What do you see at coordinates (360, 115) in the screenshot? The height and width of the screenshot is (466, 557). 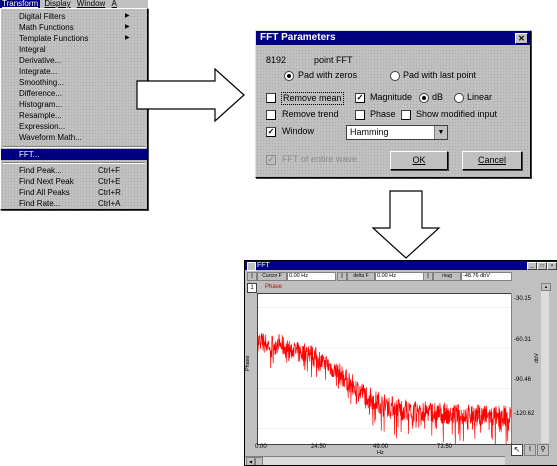 I see `phase-checkbox` at bounding box center [360, 115].